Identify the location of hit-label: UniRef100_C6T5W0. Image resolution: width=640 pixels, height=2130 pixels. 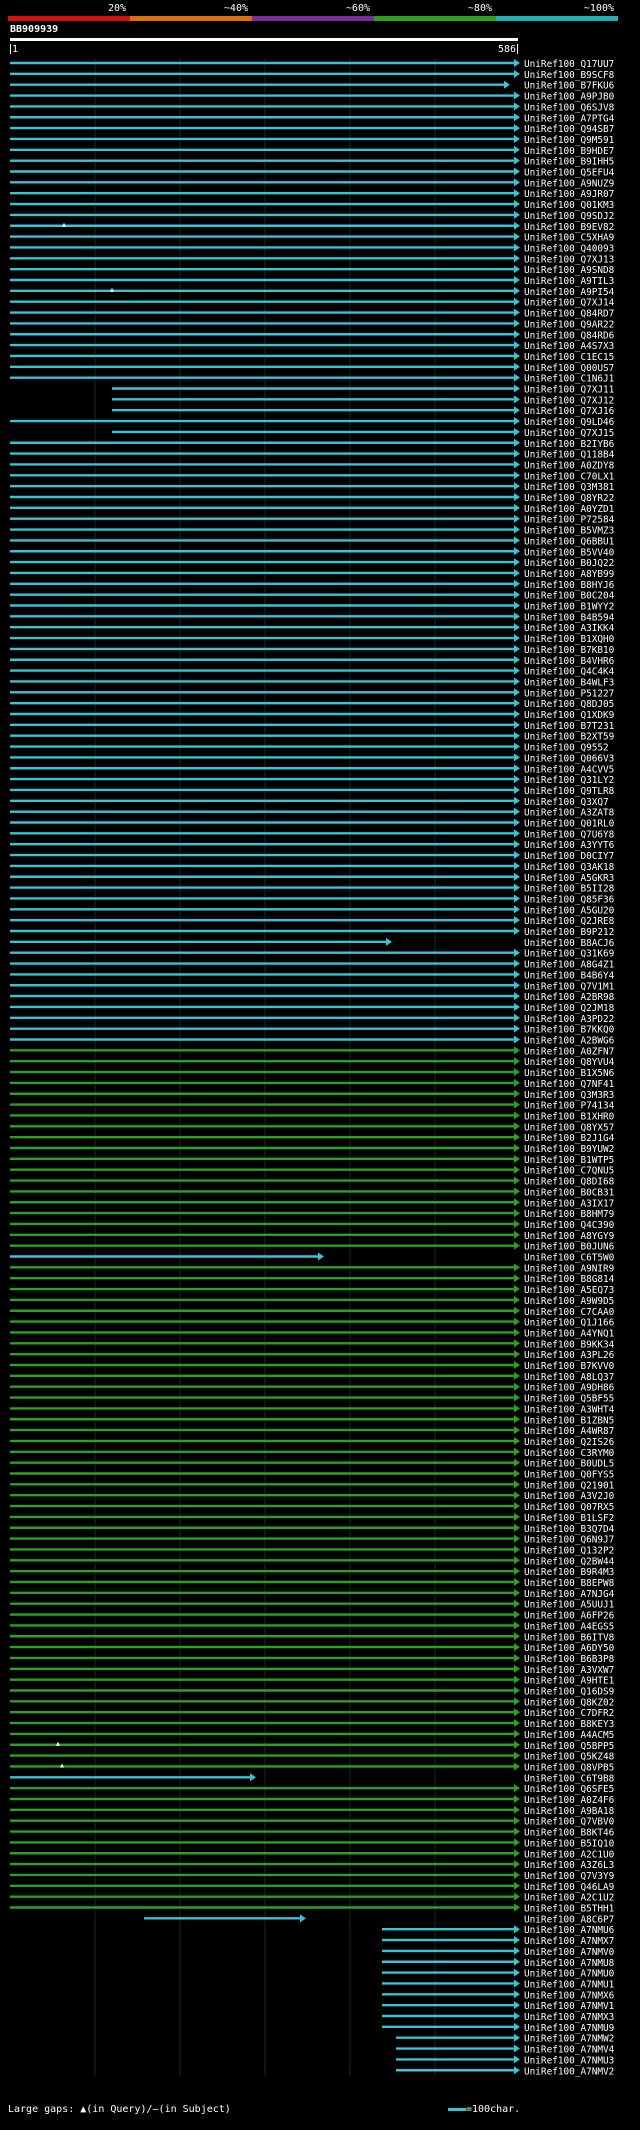
(569, 1258).